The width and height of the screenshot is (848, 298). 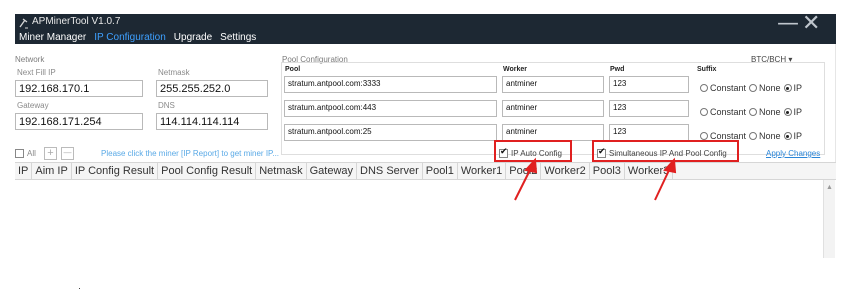 What do you see at coordinates (30, 59) in the screenshot?
I see `network-section-label: Network` at bounding box center [30, 59].